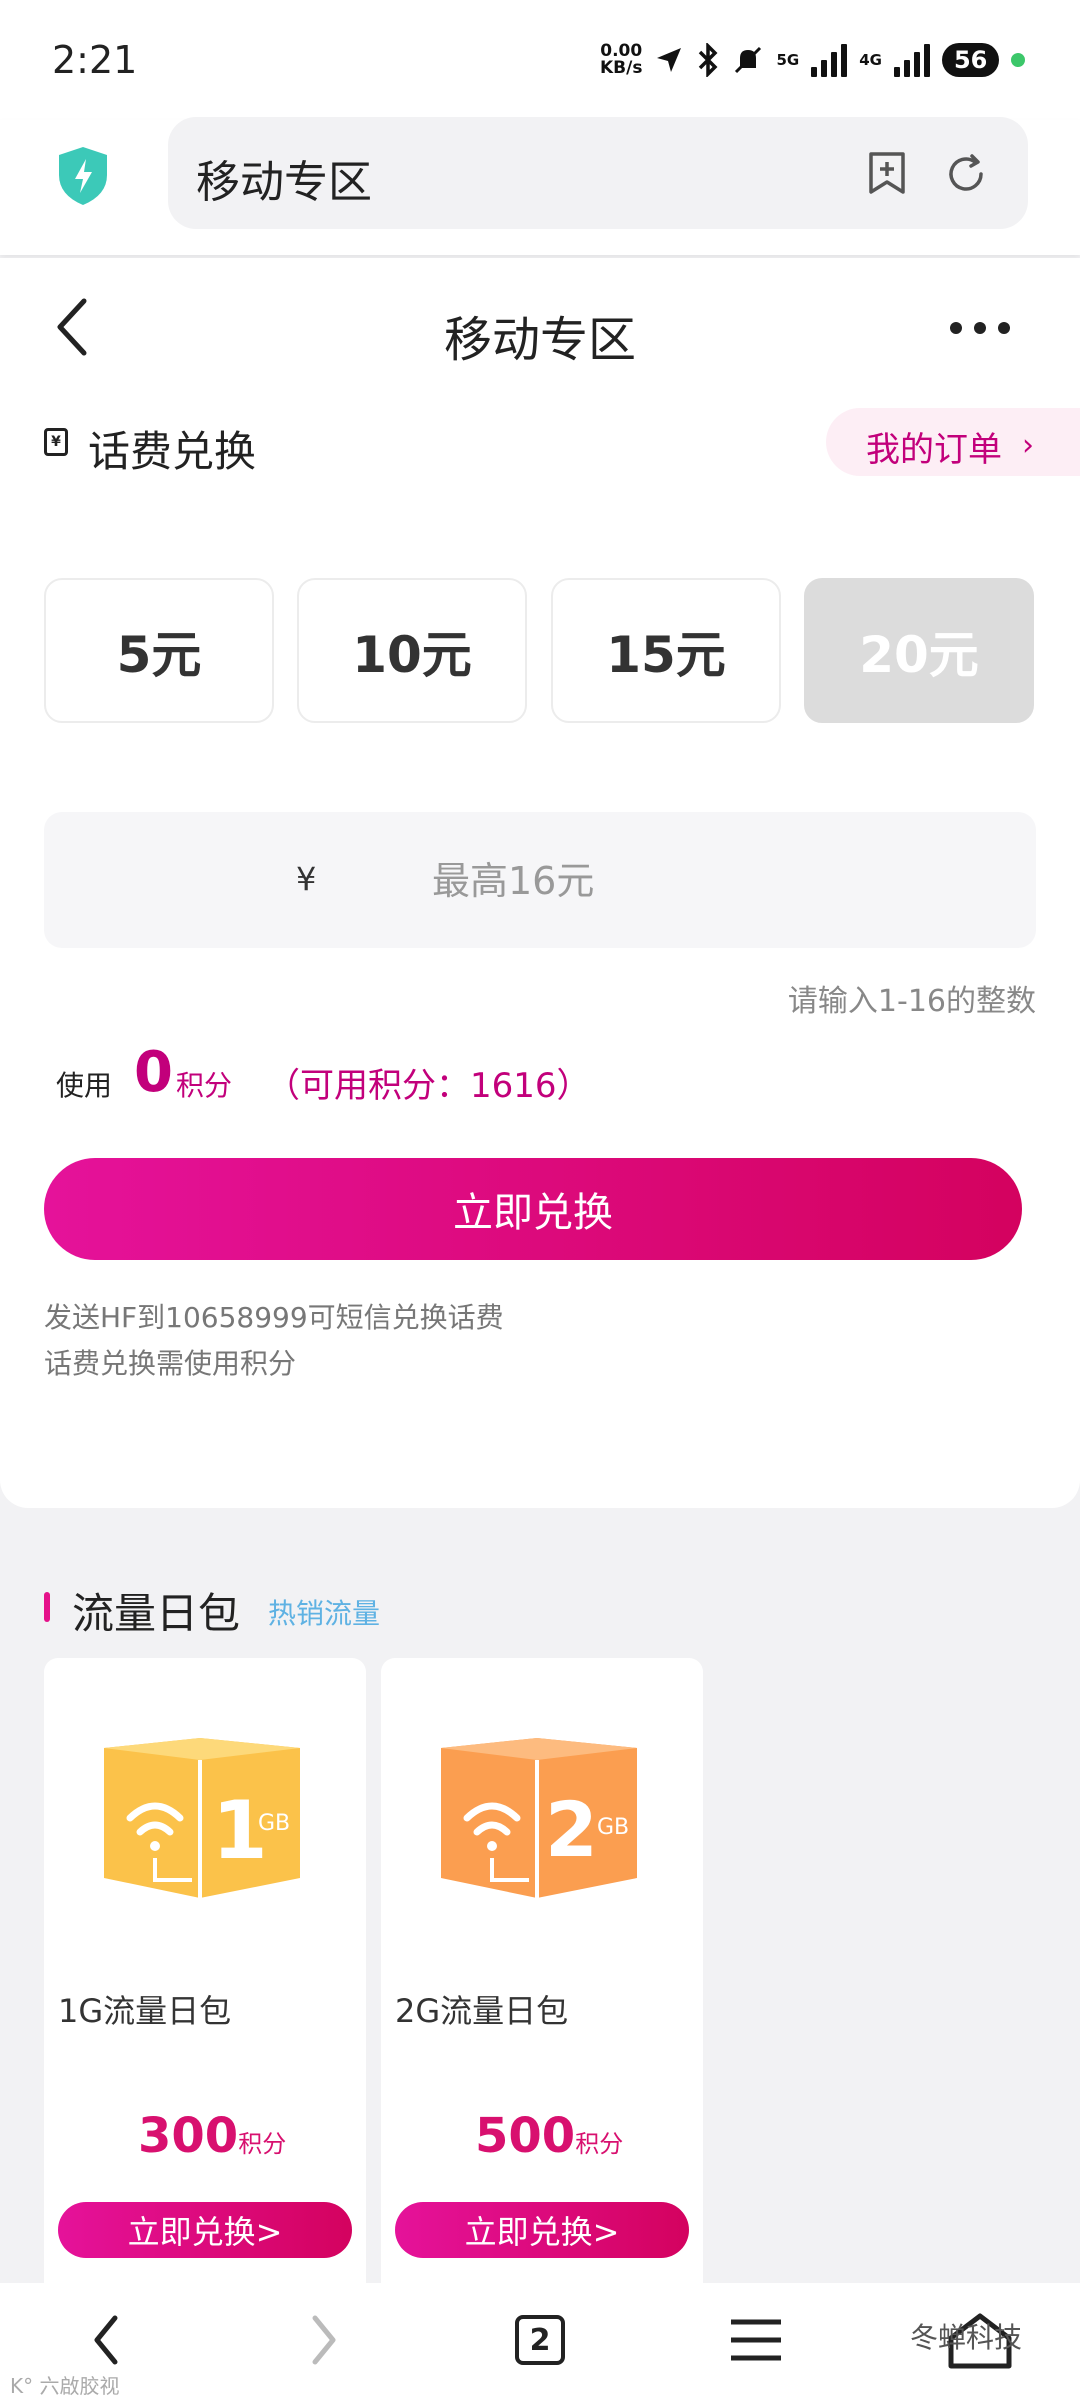 This screenshot has width=1080, height=2403. What do you see at coordinates (788, 59) in the screenshot?
I see `sim1-type: 5G` at bounding box center [788, 59].